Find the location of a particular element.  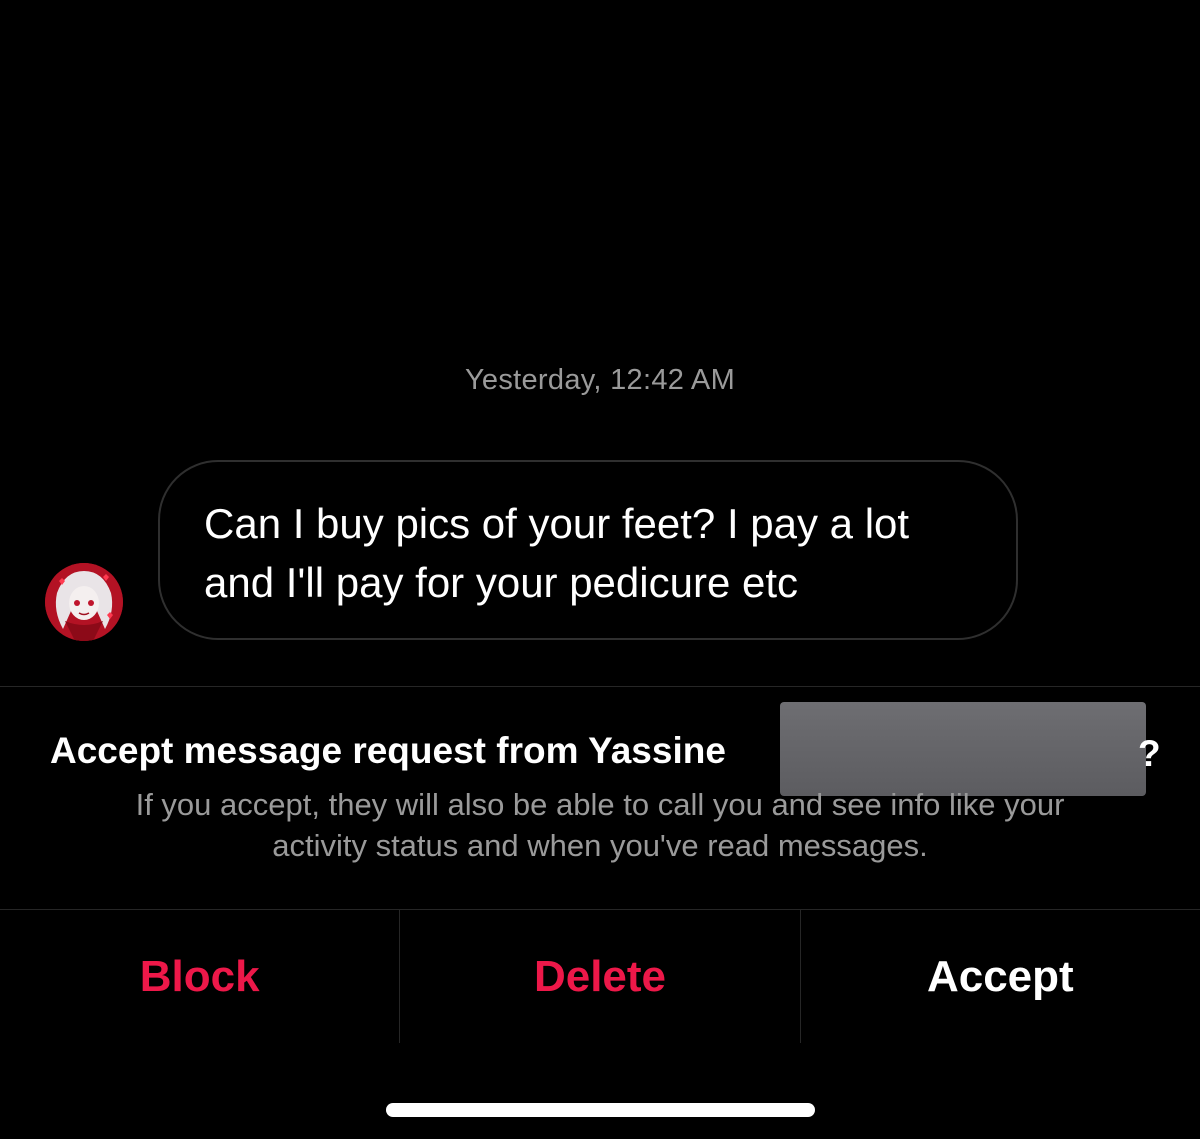

action-bar: Block Delete Accept is located at coordinates (600, 976).